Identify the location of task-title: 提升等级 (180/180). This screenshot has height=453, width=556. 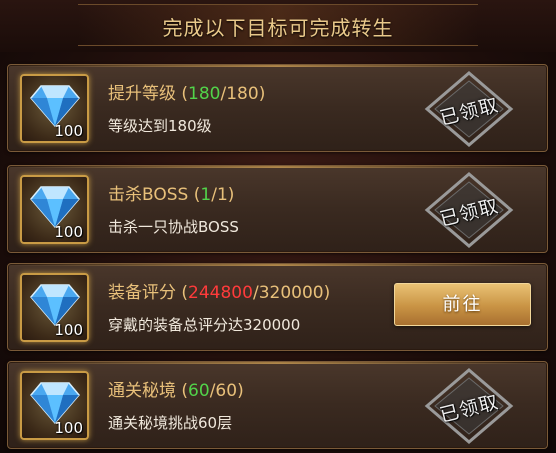
(187, 94).